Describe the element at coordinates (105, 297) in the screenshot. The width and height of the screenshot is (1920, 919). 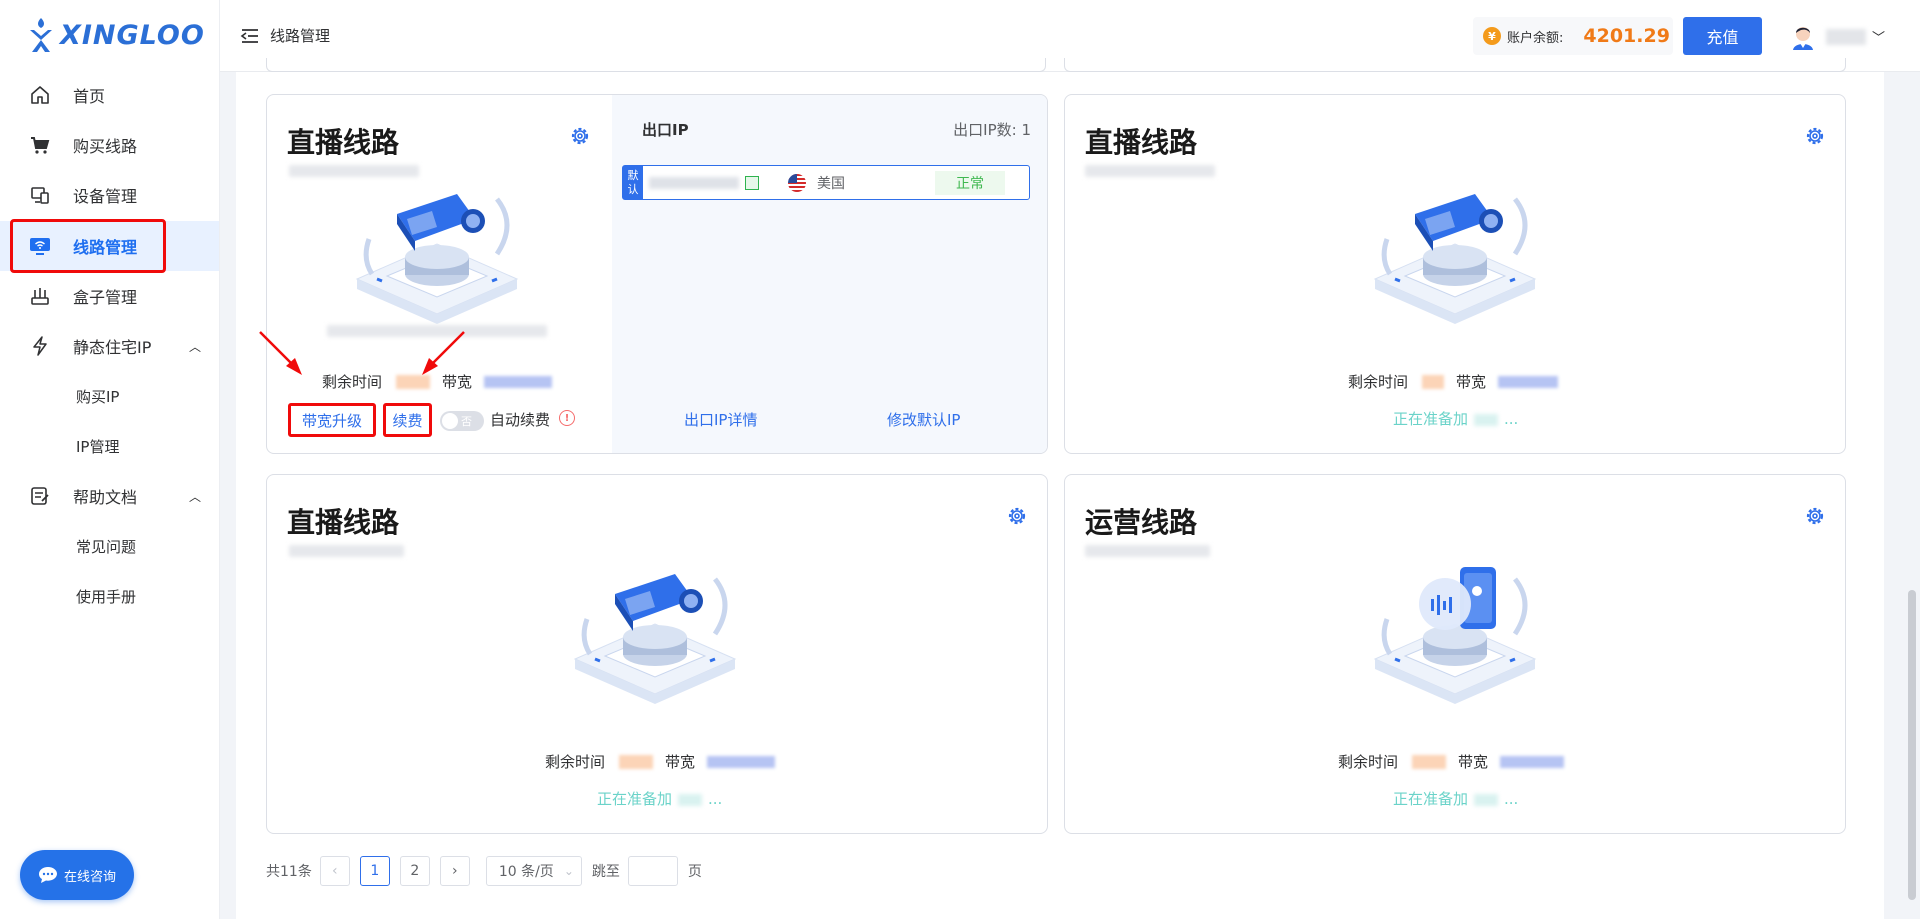
I see `sidebar-item-label: 盒子管理` at that location.